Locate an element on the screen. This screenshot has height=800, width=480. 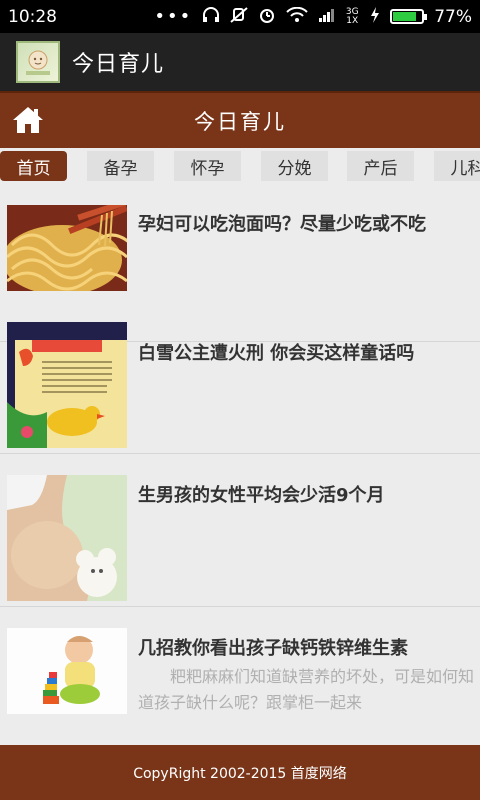
article-thumbnail-baby is located at coordinates (67, 671).